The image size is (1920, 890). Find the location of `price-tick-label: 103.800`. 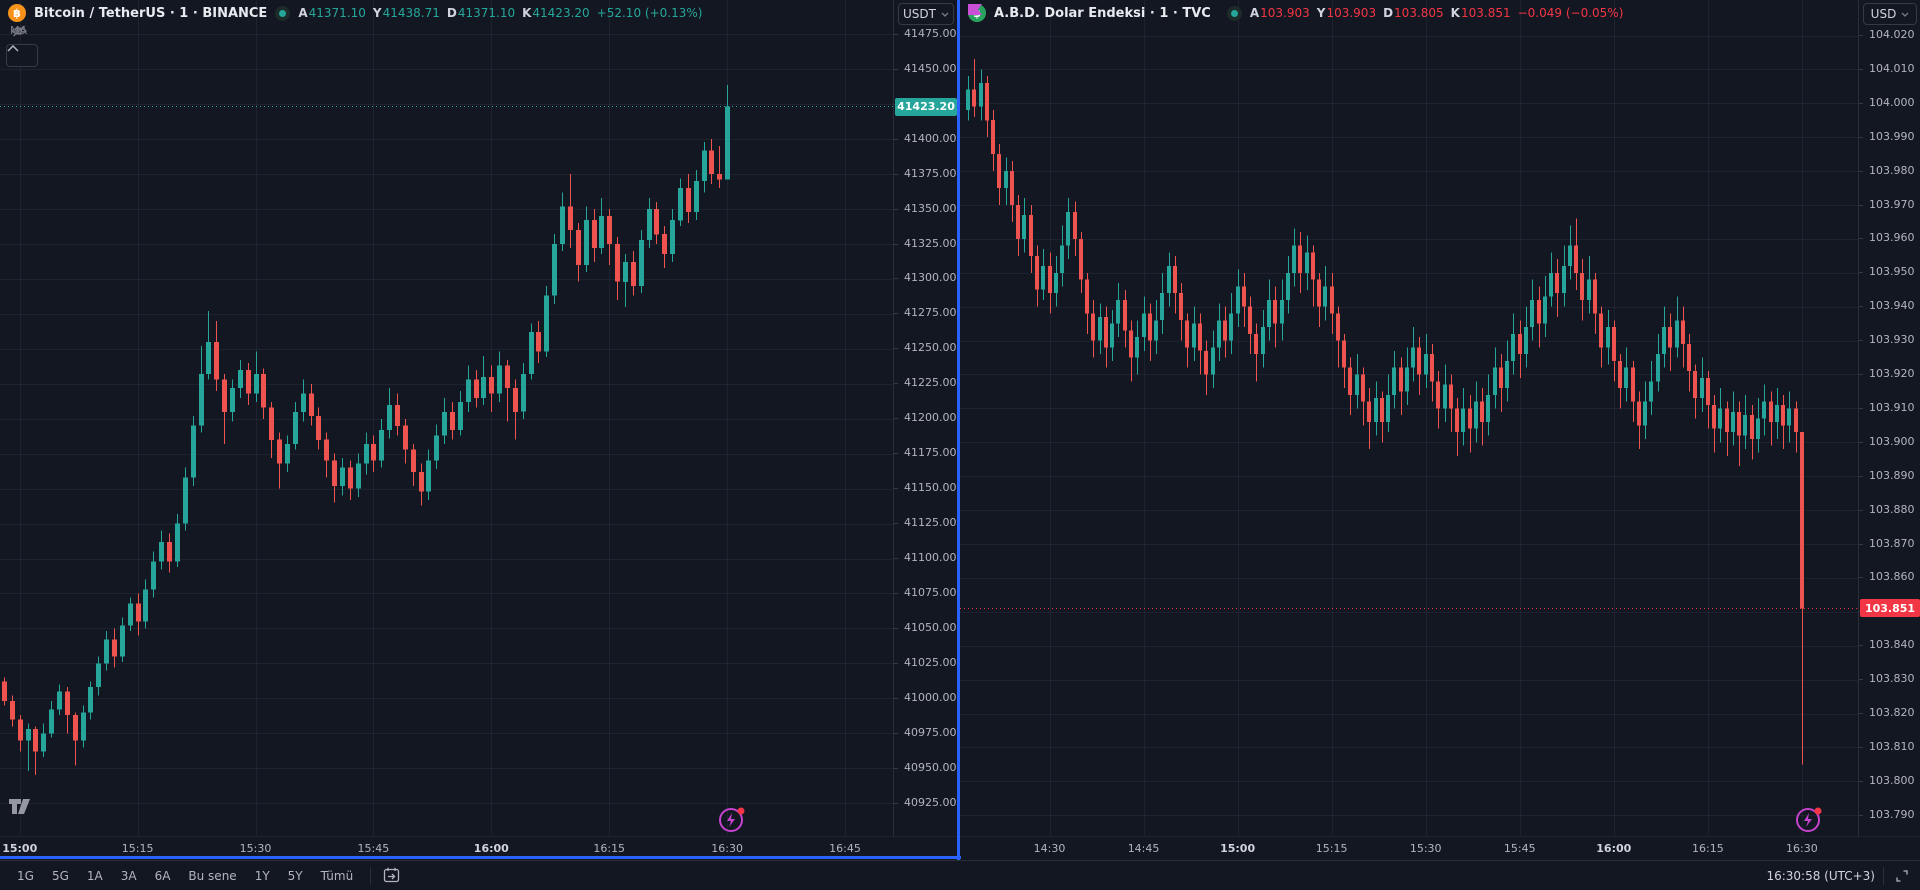

price-tick-label: 103.800 is located at coordinates (1889, 780).